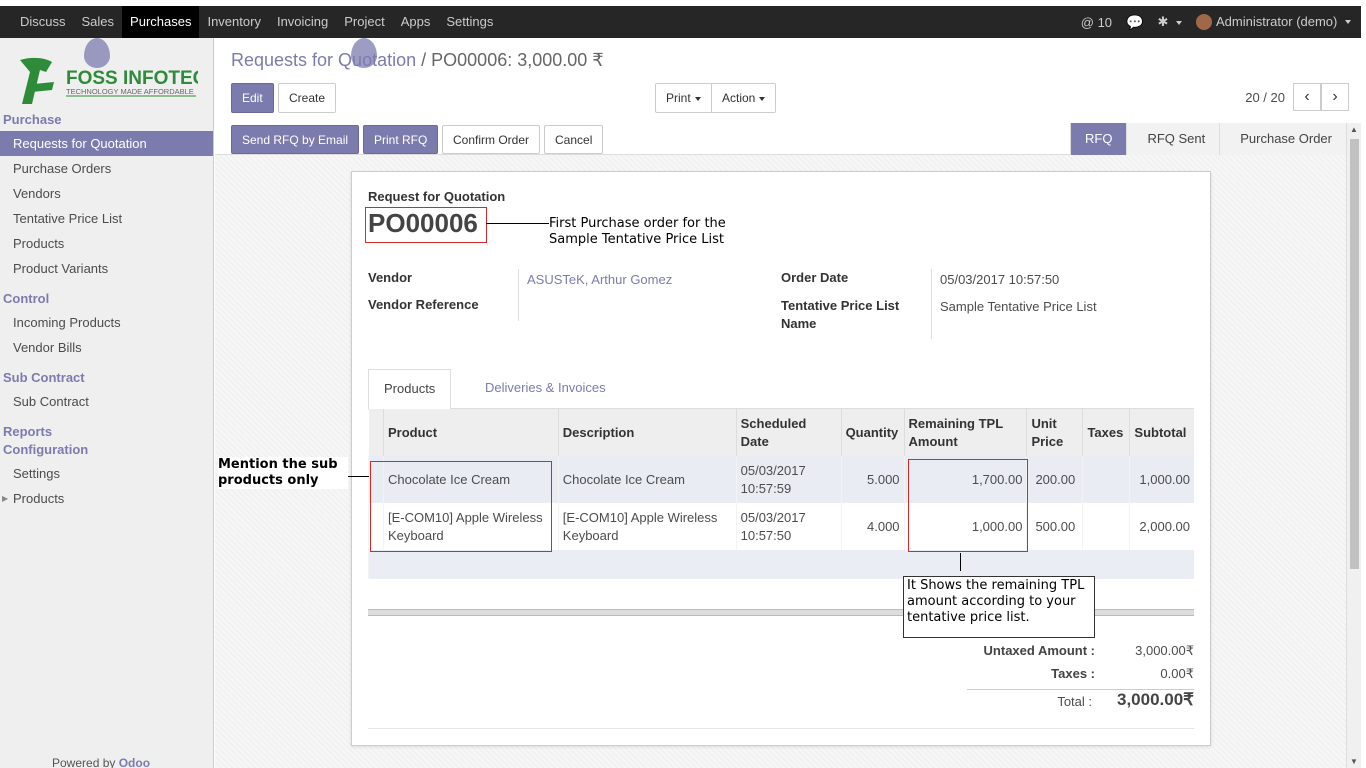  I want to click on chevron-left-icon: ‹, so click(1307, 96).